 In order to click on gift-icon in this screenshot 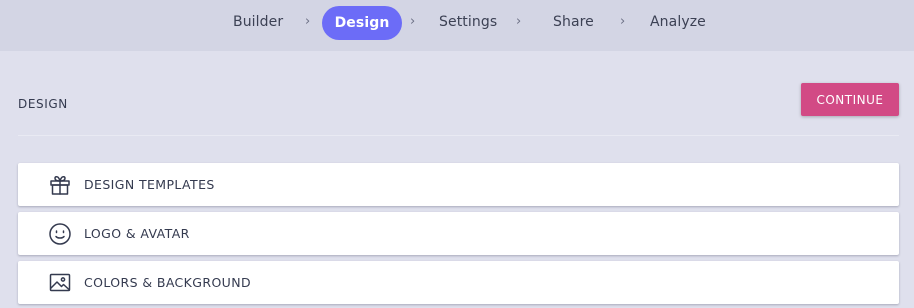, I will do `click(60, 185)`.